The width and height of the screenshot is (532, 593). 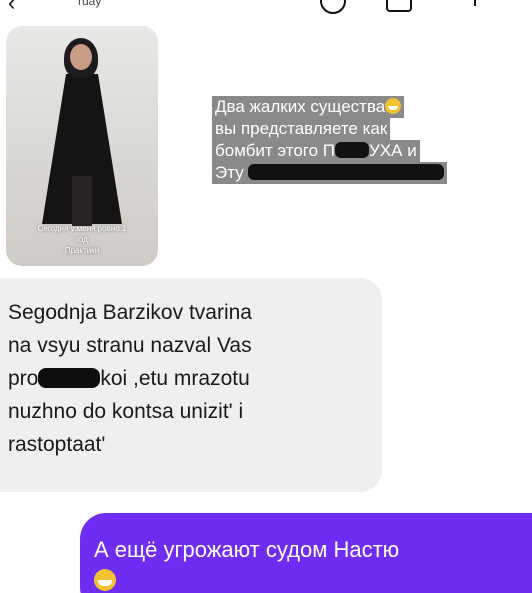 I want to click on audio-call-icon, so click(x=333, y=7).